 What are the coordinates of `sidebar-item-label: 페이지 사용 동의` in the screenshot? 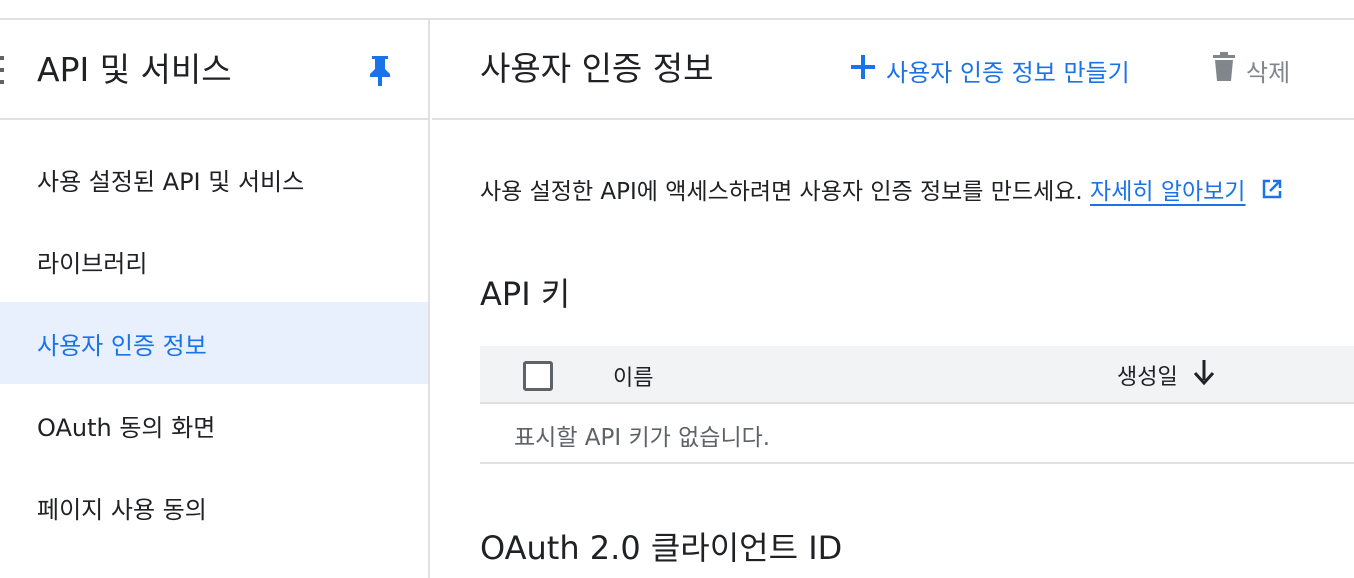 It's located at (122, 509).